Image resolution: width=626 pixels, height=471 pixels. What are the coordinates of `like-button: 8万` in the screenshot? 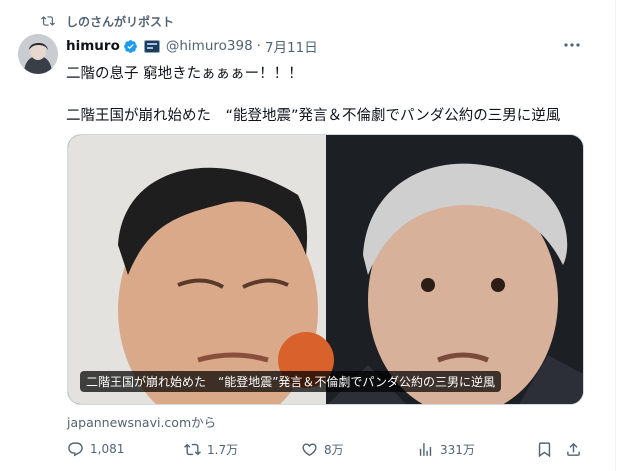 It's located at (322, 449).